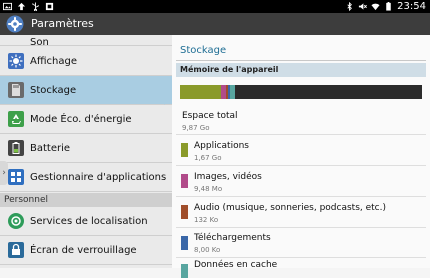 Image resolution: width=430 pixels, height=278 pixels. What do you see at coordinates (81, 119) in the screenshot?
I see `menu-item-label: Mode Éco. d'énergie` at bounding box center [81, 119].